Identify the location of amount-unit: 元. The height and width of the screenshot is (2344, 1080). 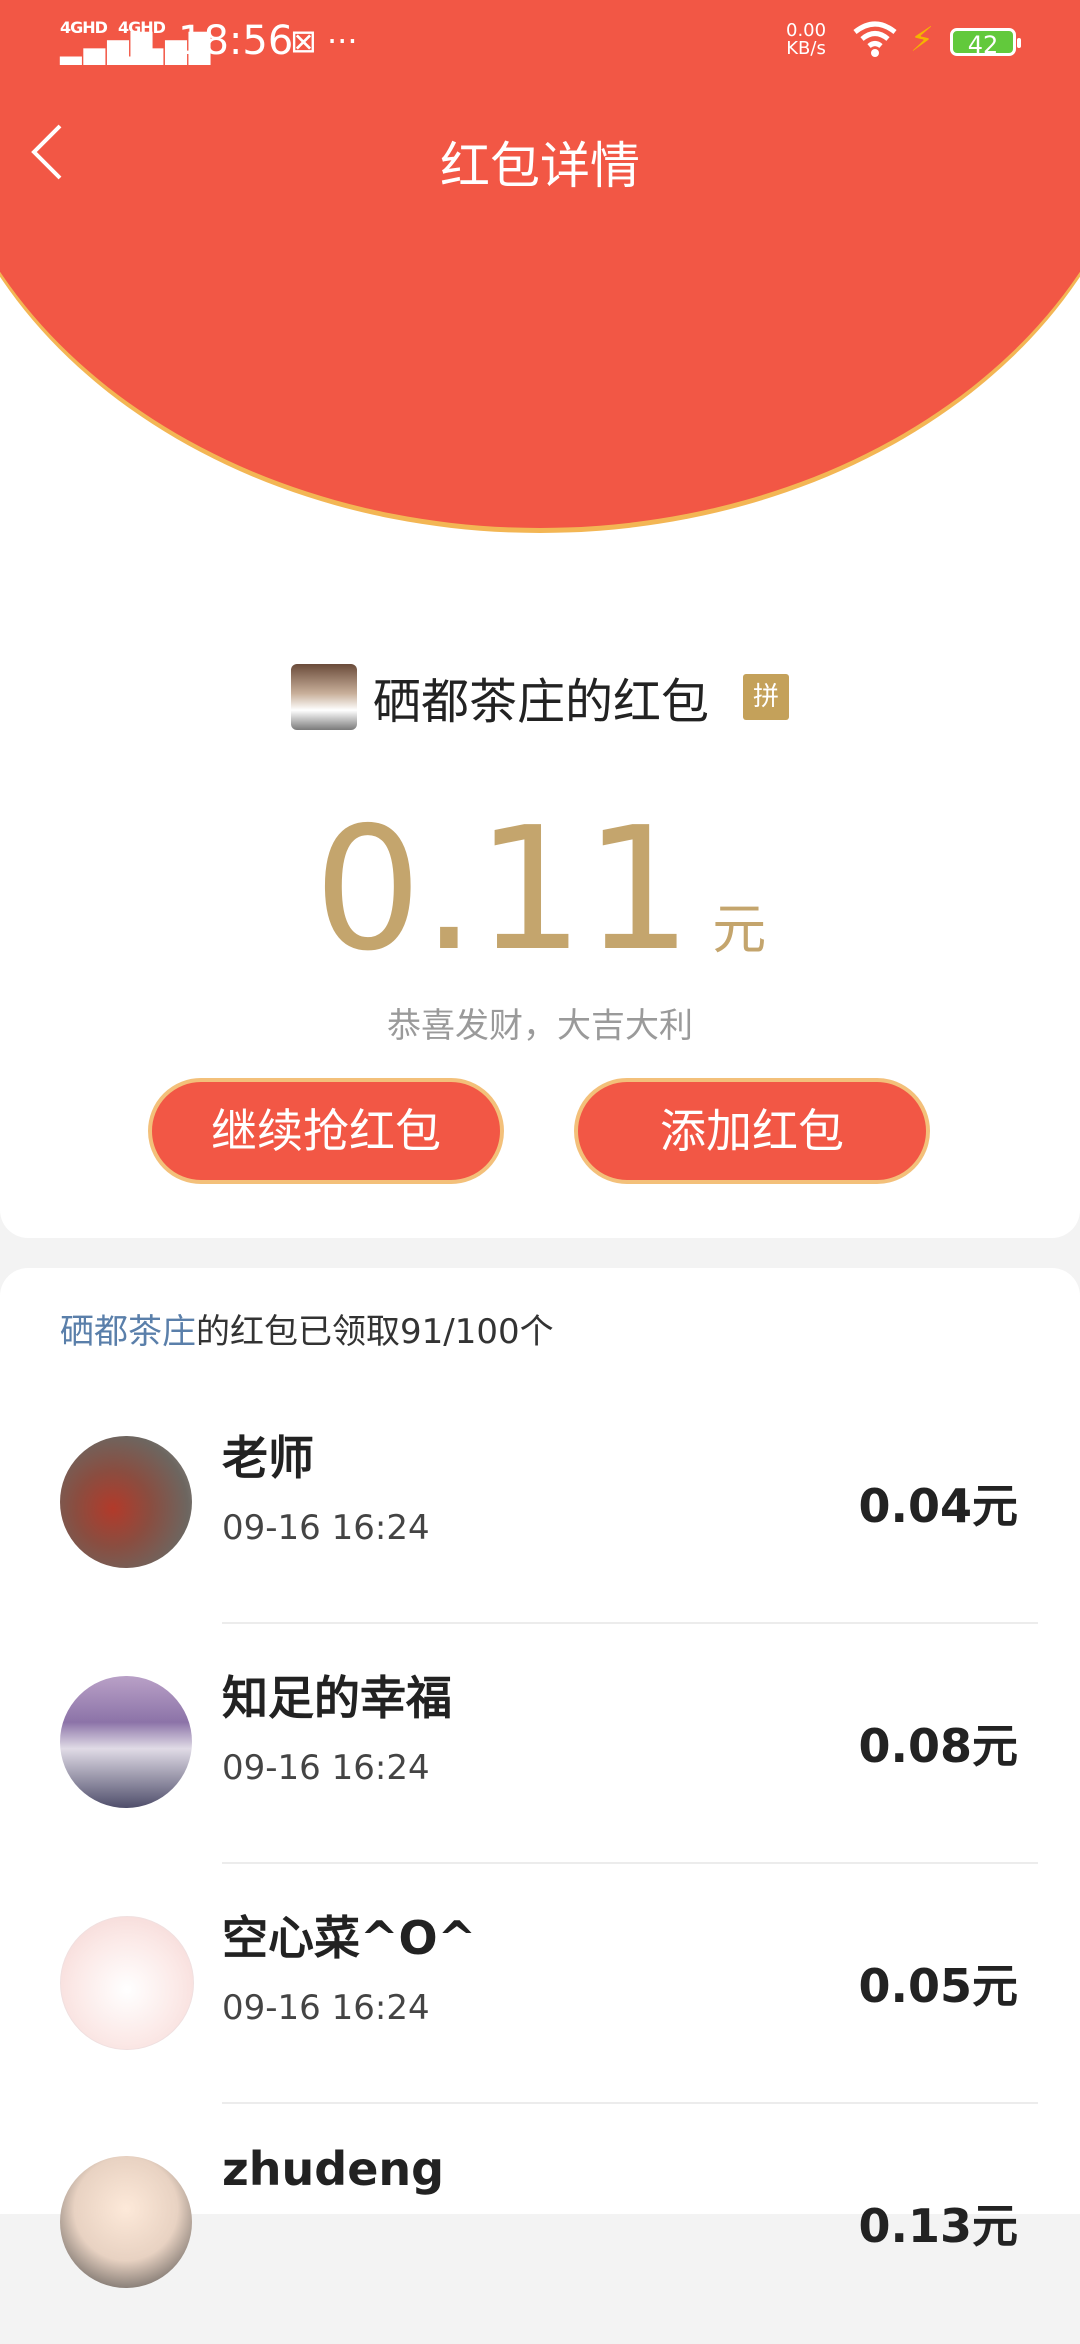
(739, 929).